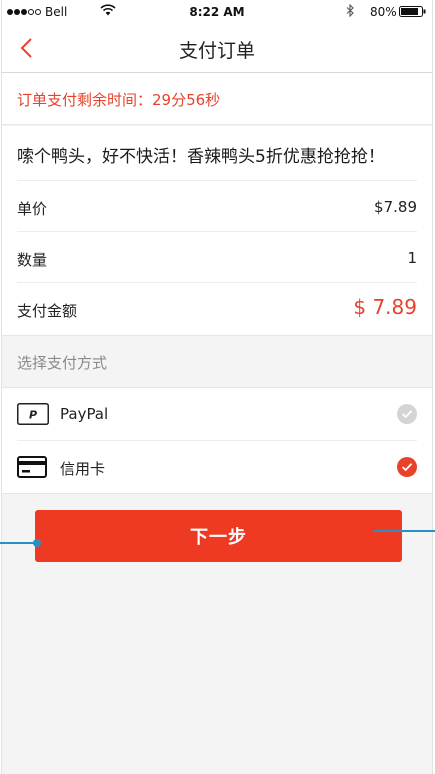  Describe the element at coordinates (217, 206) in the screenshot. I see `unit-price-row: 单价 $7.89` at that location.